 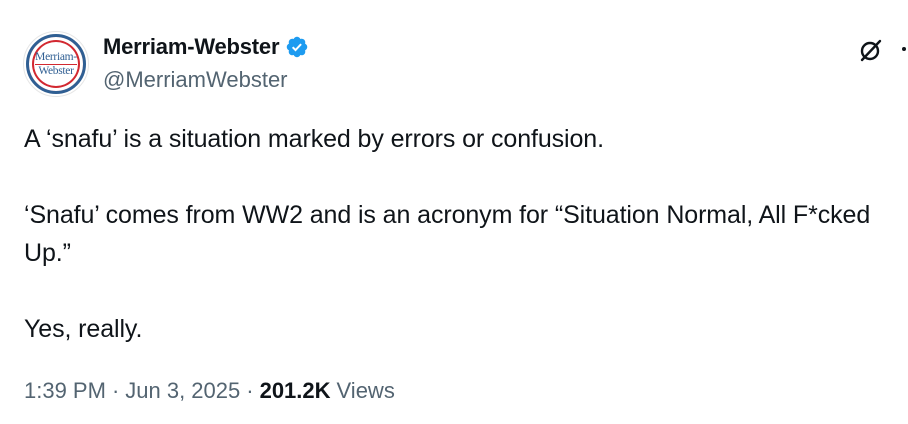 I want to click on avatar-logo-line2: Webster, so click(x=56, y=70).